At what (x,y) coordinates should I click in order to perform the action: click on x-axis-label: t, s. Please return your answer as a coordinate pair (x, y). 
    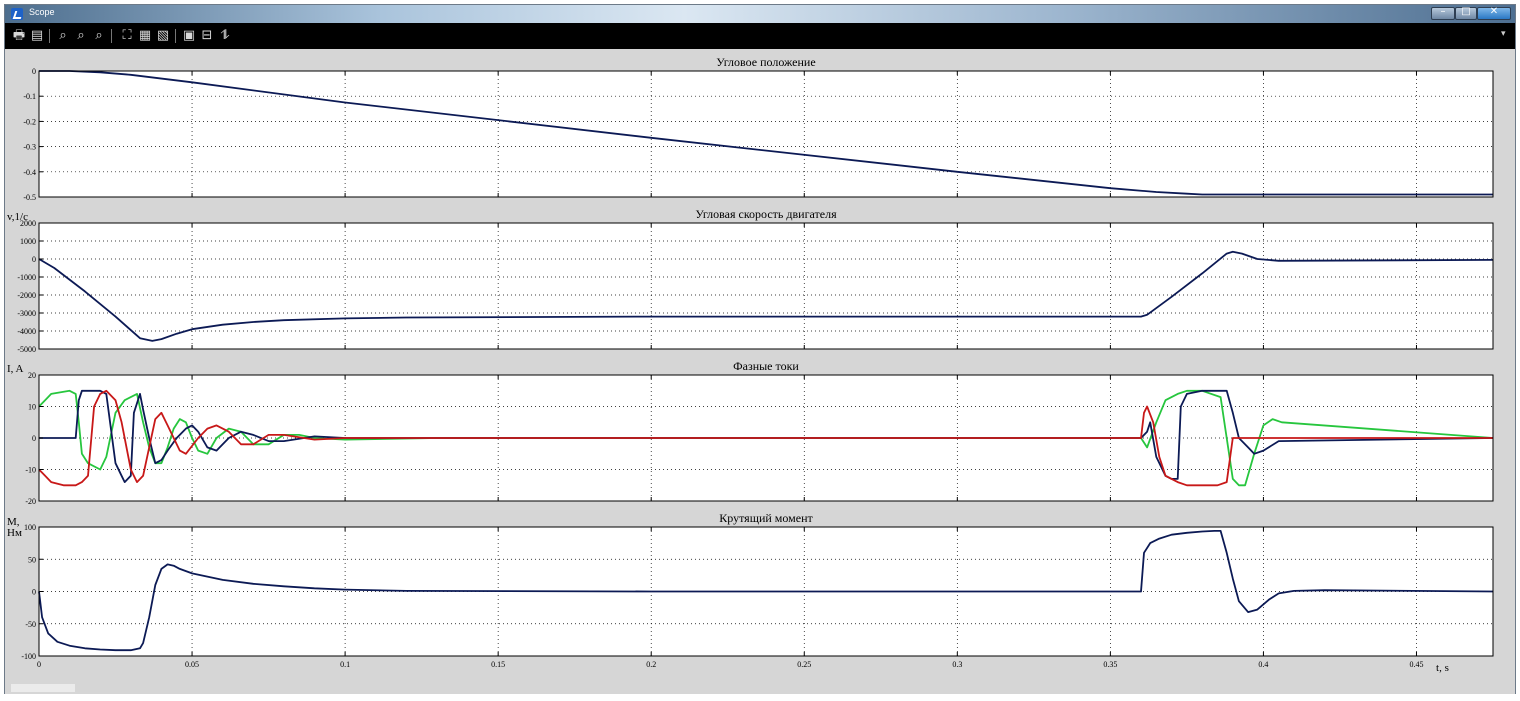
    Looking at the image, I should click on (1442, 668).